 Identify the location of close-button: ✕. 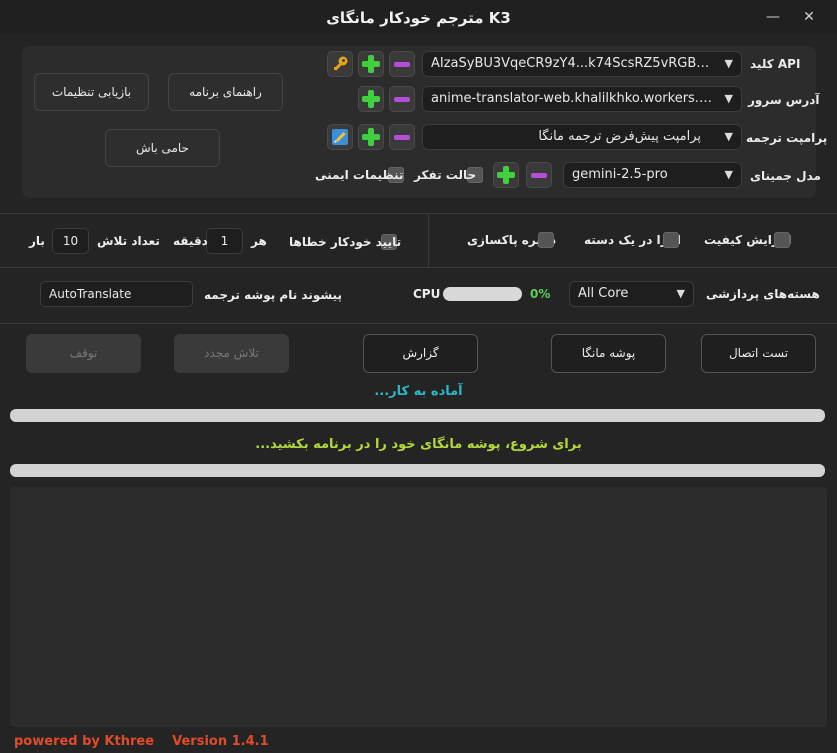
(809, 17).